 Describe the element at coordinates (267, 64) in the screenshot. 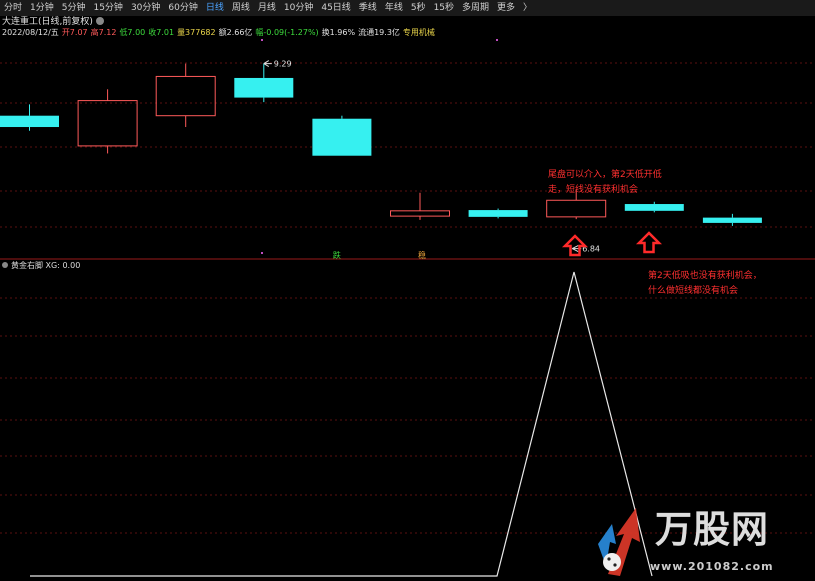

I see `high-pointer-icon` at that location.